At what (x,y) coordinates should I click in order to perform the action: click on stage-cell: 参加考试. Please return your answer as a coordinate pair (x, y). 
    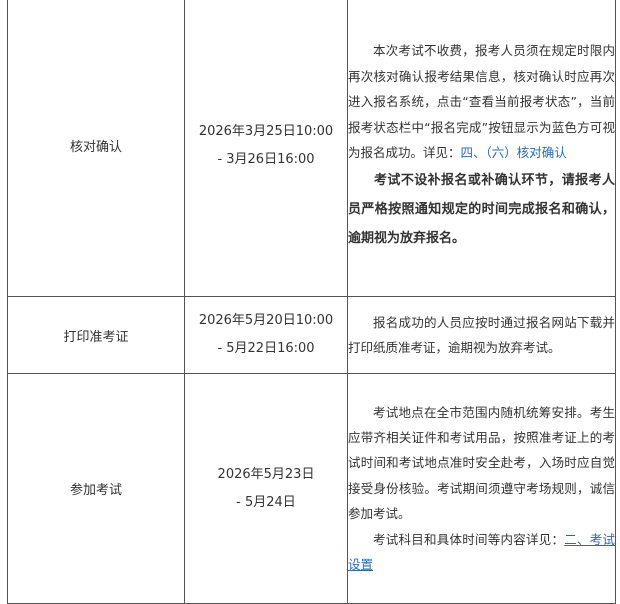
    Looking at the image, I should click on (96, 488).